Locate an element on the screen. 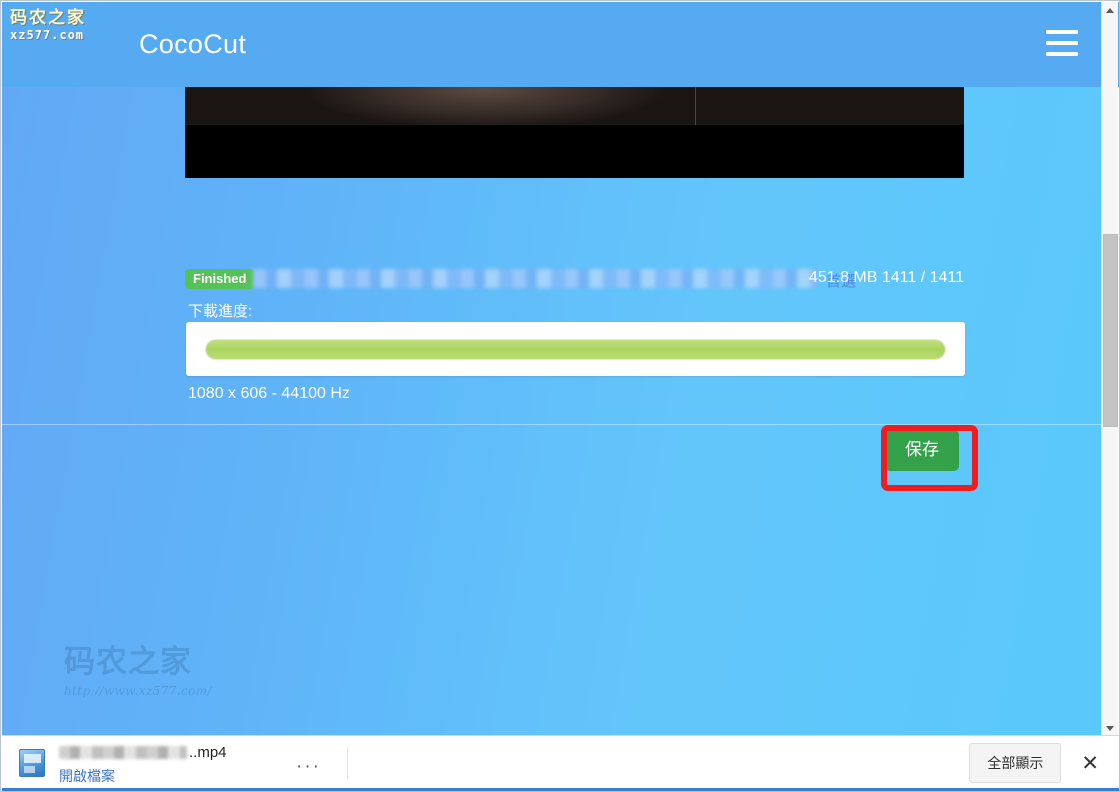 The height and width of the screenshot is (792, 1120). size-progress-info-1: 451.8 MB 1411 / 1411 is located at coordinates (886, 277).